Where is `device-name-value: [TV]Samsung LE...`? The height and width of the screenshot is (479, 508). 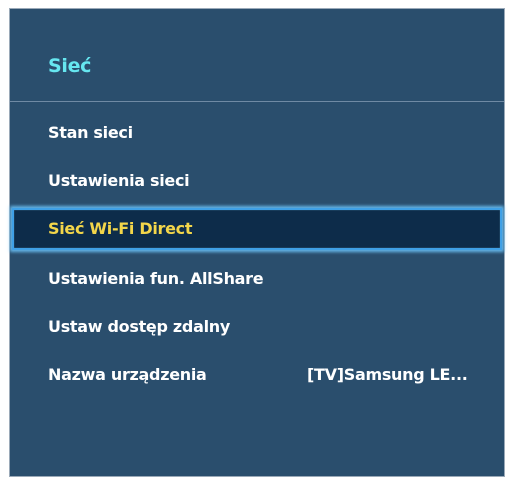 device-name-value: [TV]Samsung LE... is located at coordinates (387, 374).